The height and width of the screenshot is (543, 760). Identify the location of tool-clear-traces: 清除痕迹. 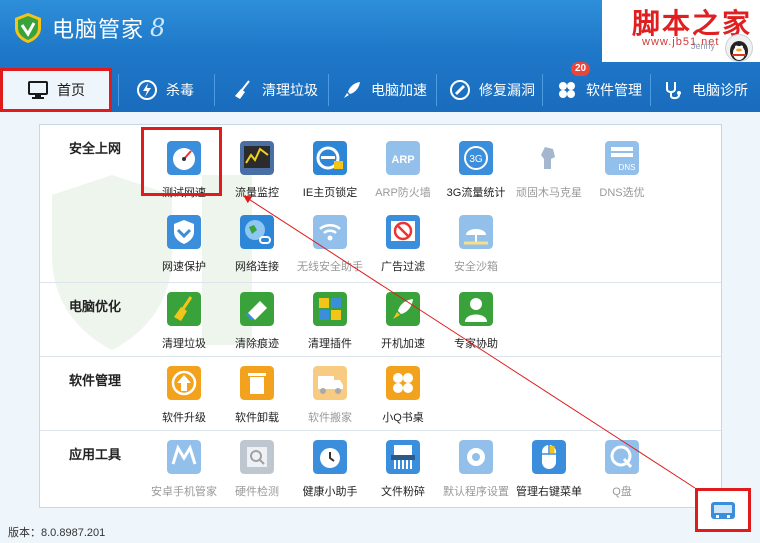
(257, 321).